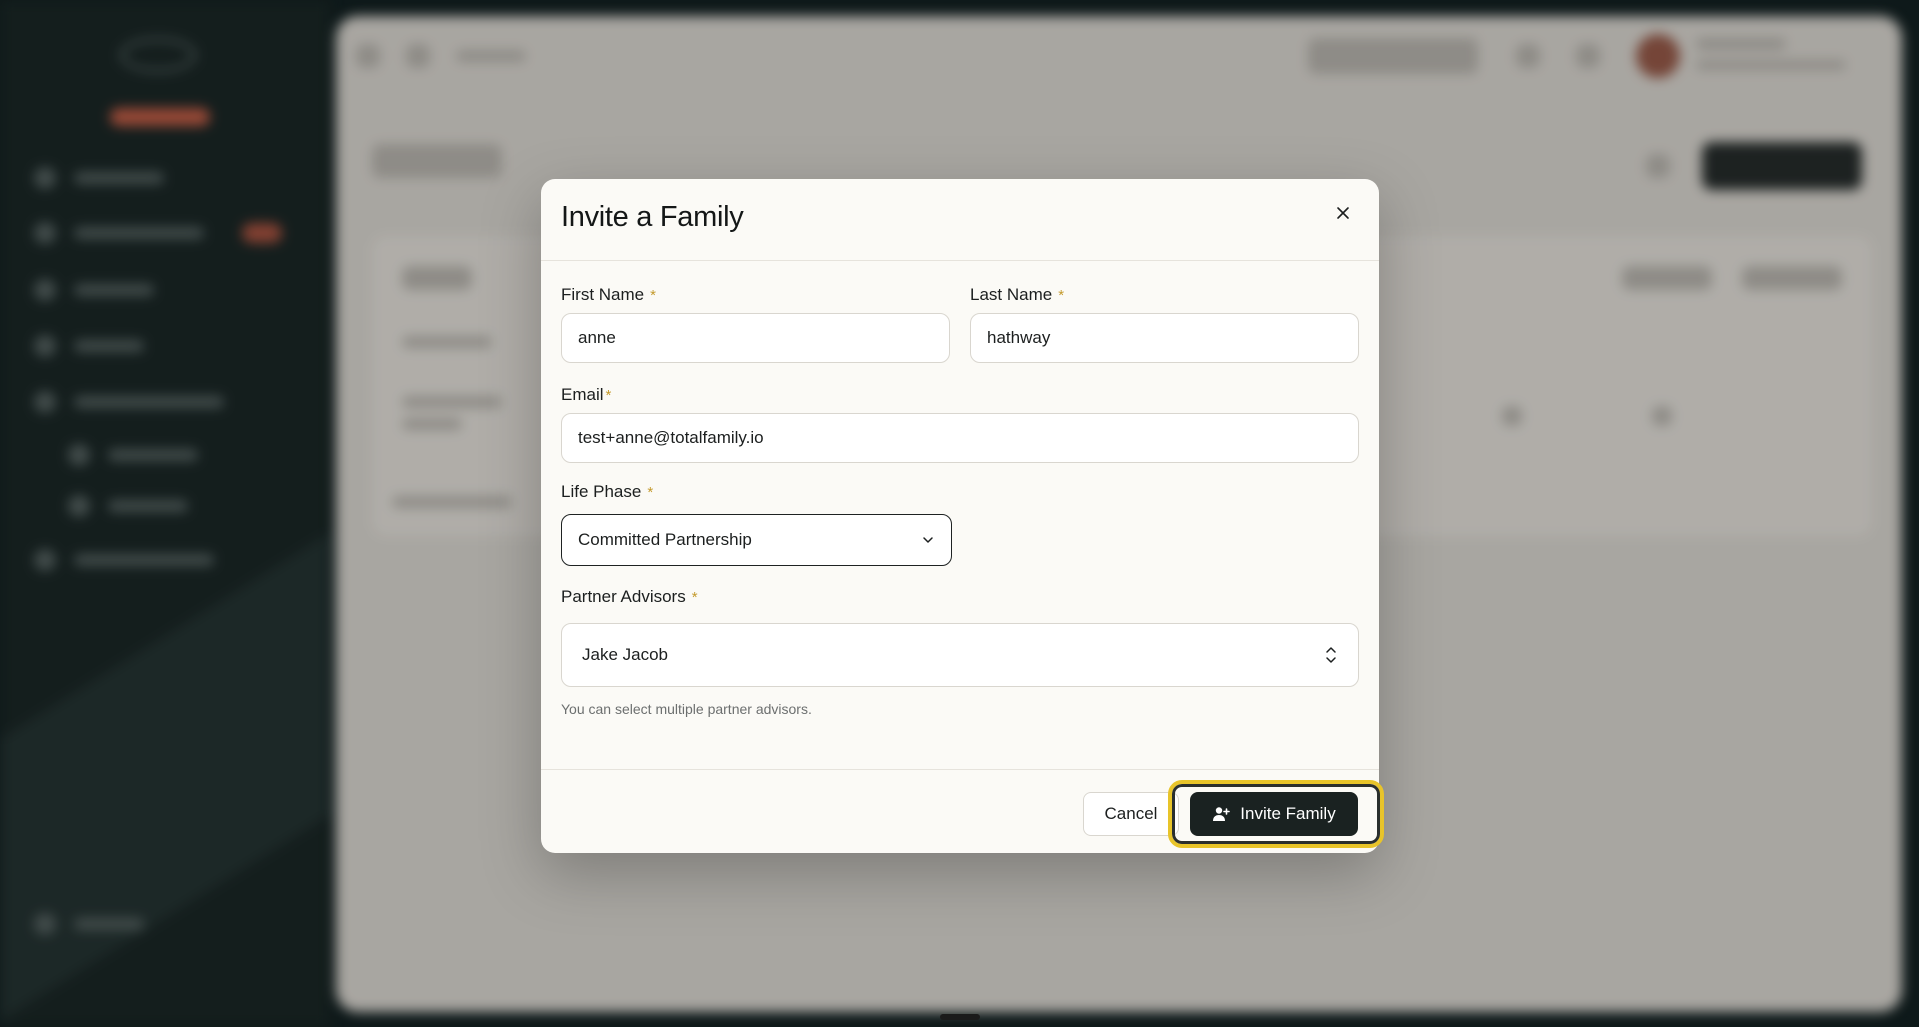 The width and height of the screenshot is (1919, 1027). Describe the element at coordinates (607, 491) in the screenshot. I see `life-phase-label: Life Phase *` at that location.